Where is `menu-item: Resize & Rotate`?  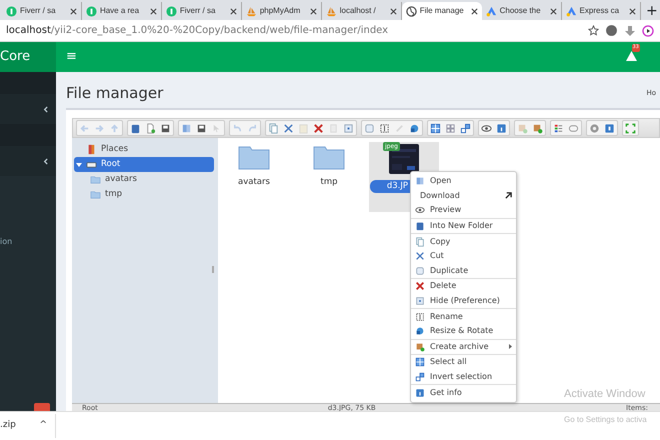 menu-item: Resize & Rotate is located at coordinates (463, 331).